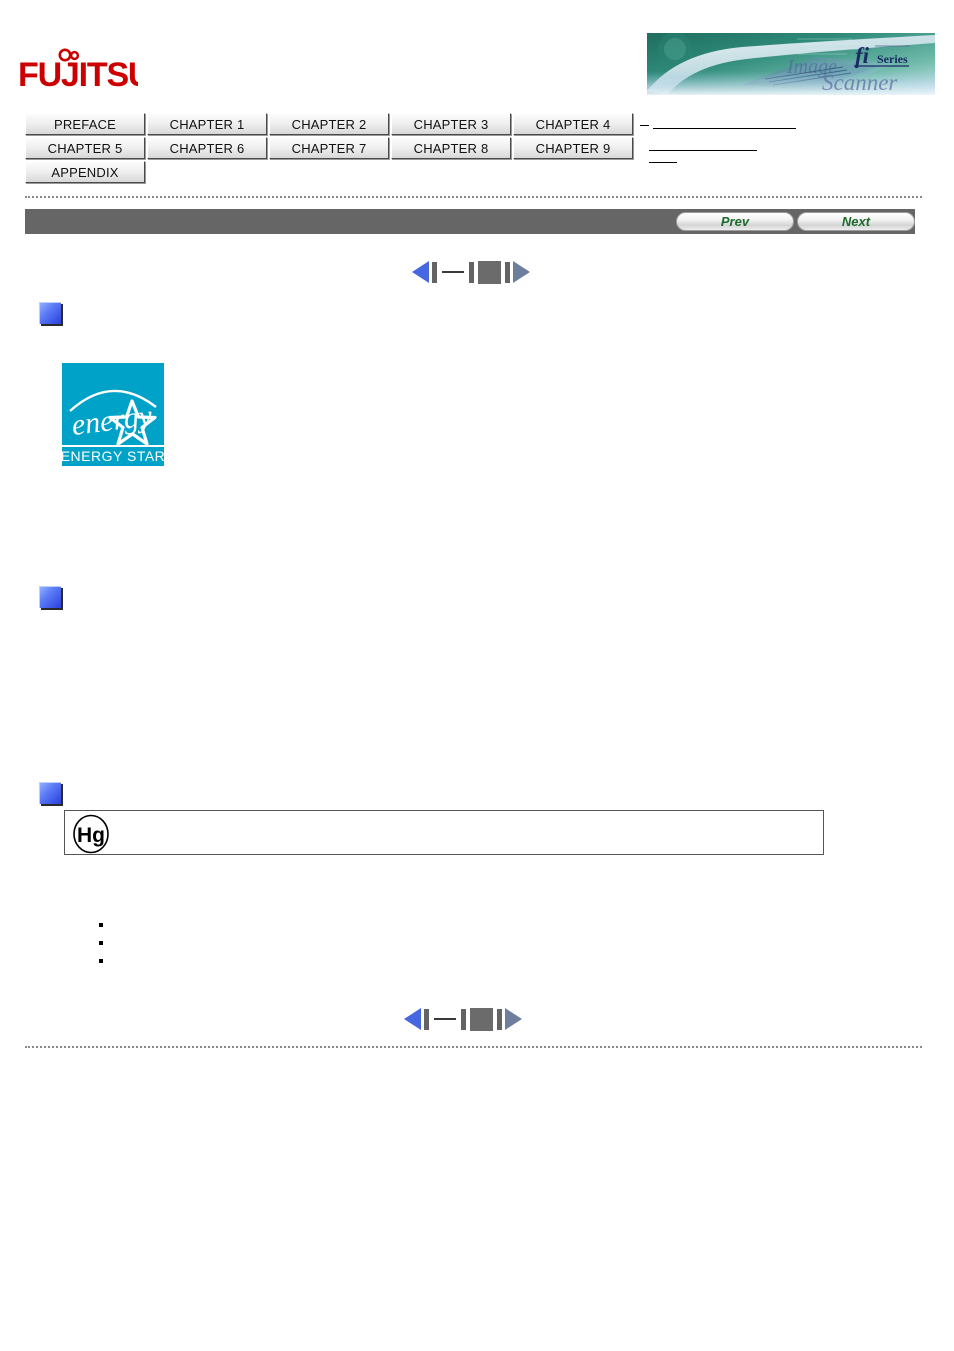 This screenshot has width=954, height=1351. I want to click on svg-text: Hg, so click(91, 835).